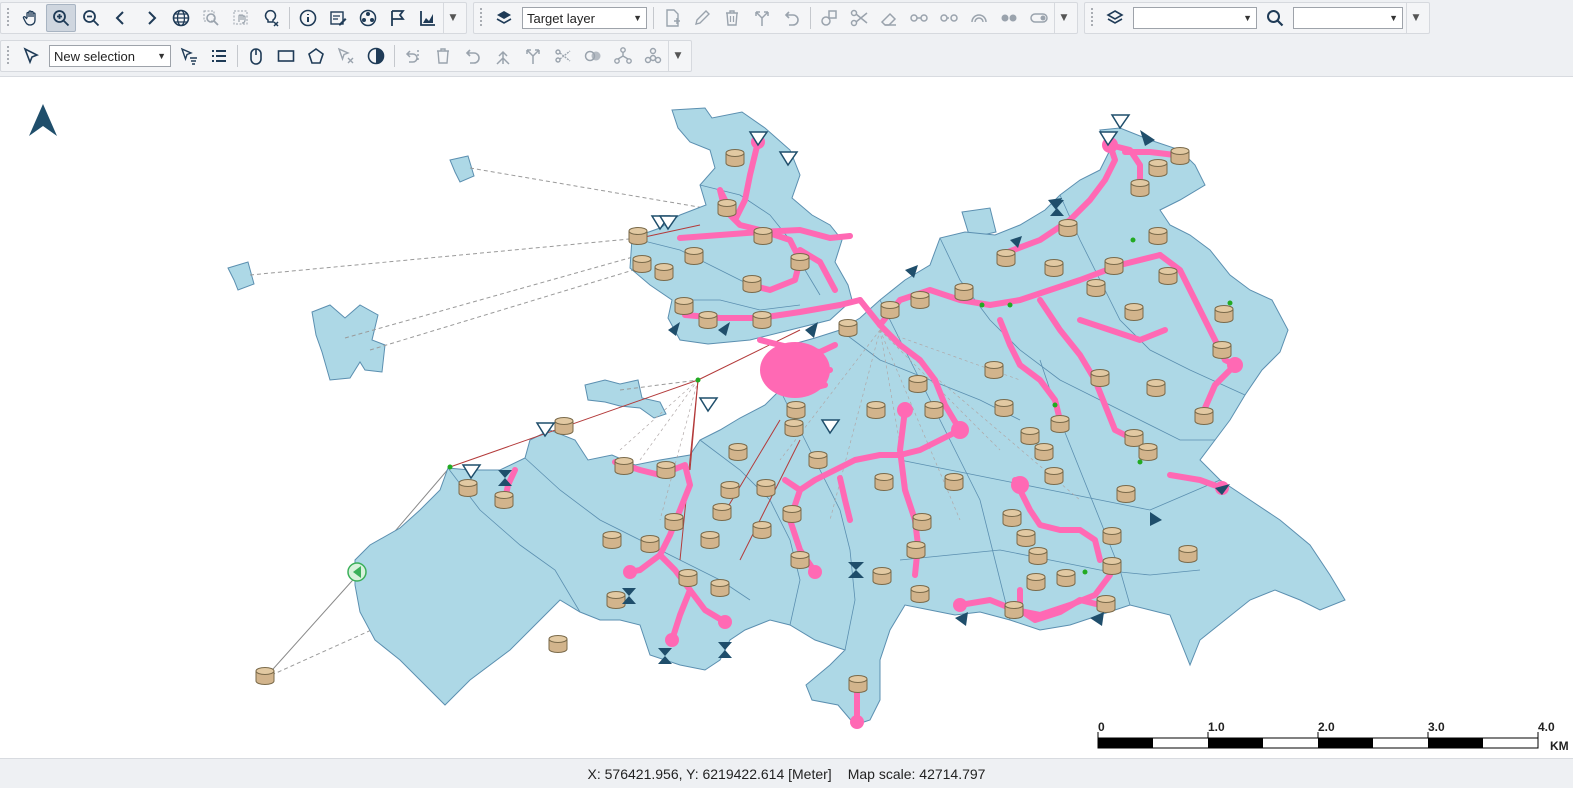  I want to click on zoom-to-selection-button, so click(211, 18).